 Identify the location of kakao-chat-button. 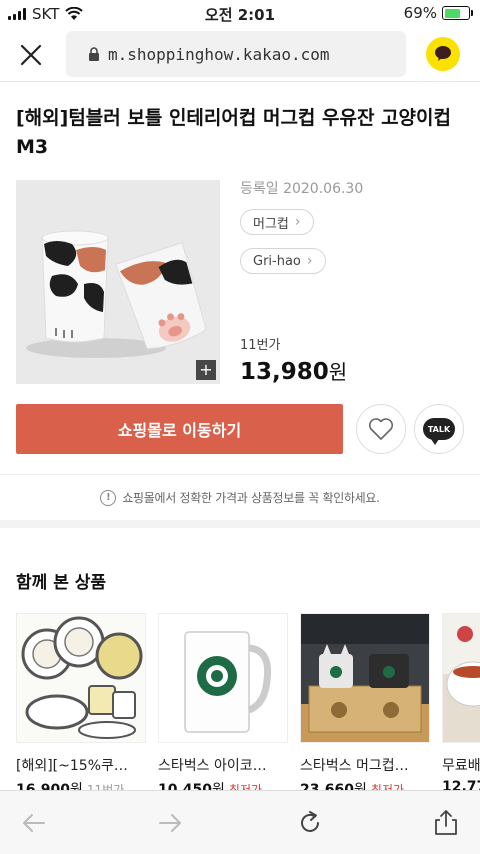
(443, 54).